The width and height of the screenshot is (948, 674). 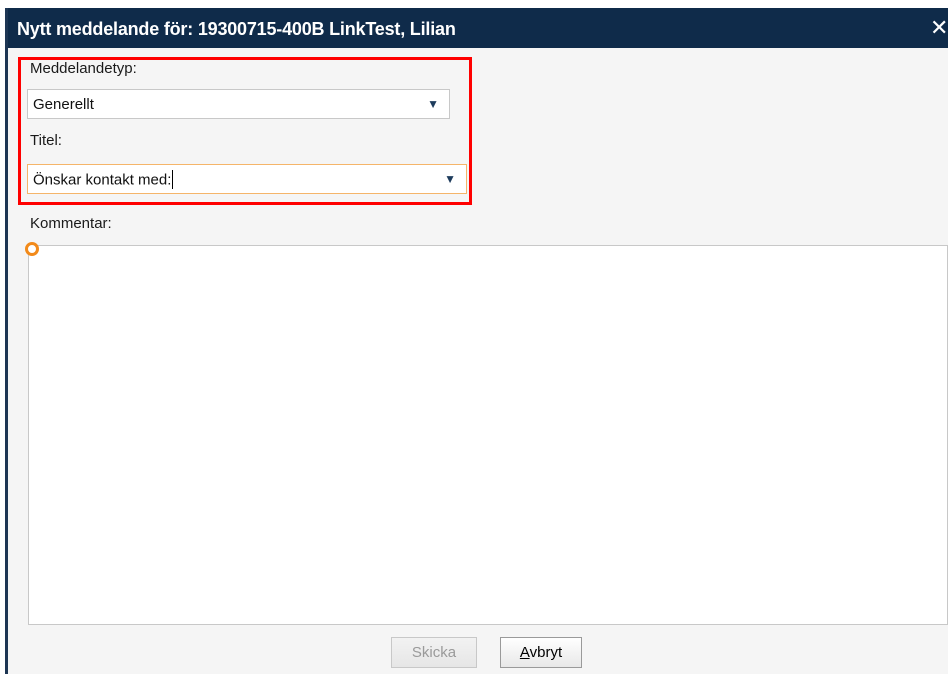 I want to click on cancel-mnemonic: A, so click(x=524, y=652).